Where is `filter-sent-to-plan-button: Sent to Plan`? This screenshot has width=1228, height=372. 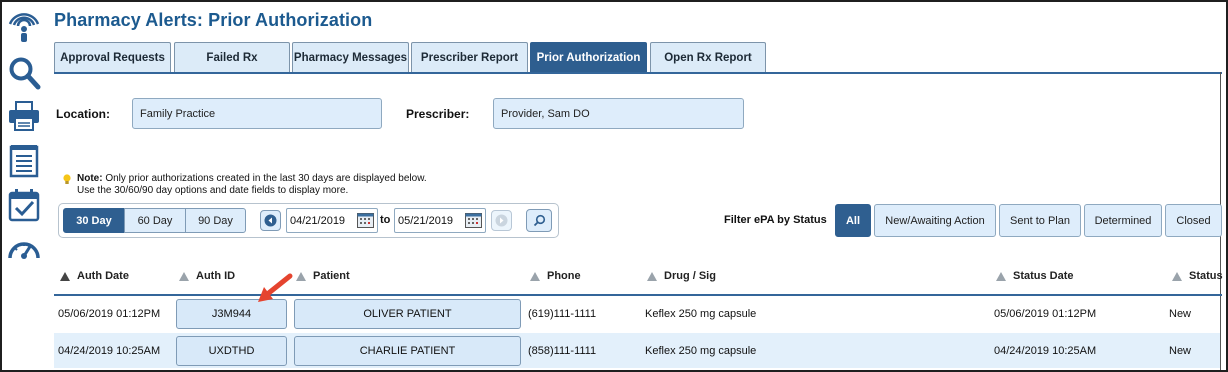
filter-sent-to-plan-button: Sent to Plan is located at coordinates (1040, 220).